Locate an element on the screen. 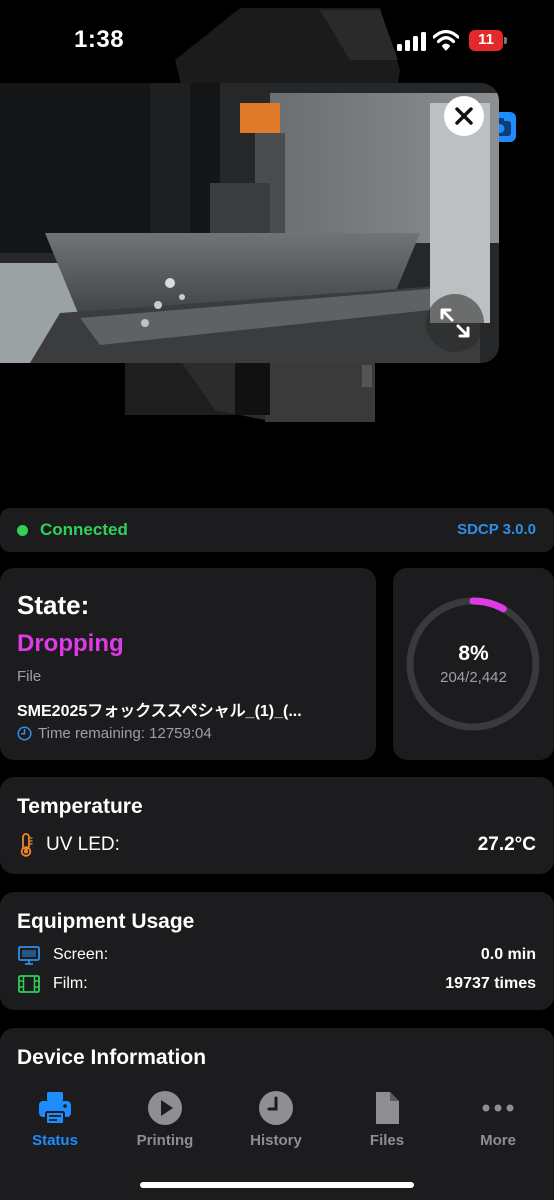 The image size is (554, 1200). screen-label: Screen: is located at coordinates (81, 954).